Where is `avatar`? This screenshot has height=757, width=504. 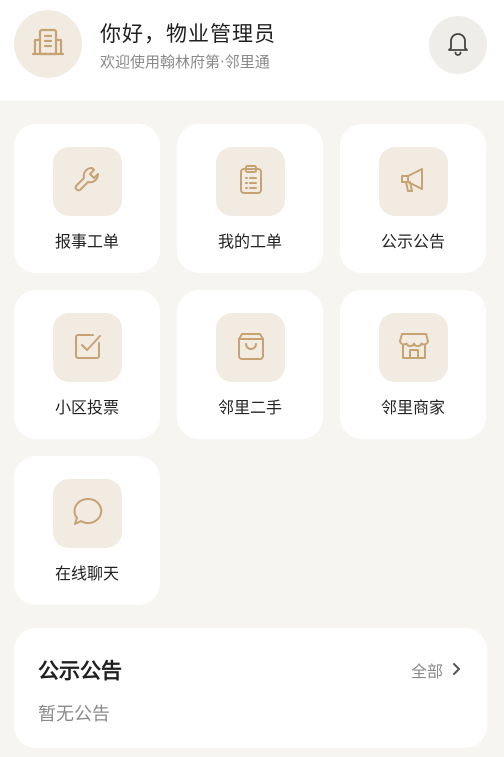 avatar is located at coordinates (48, 44).